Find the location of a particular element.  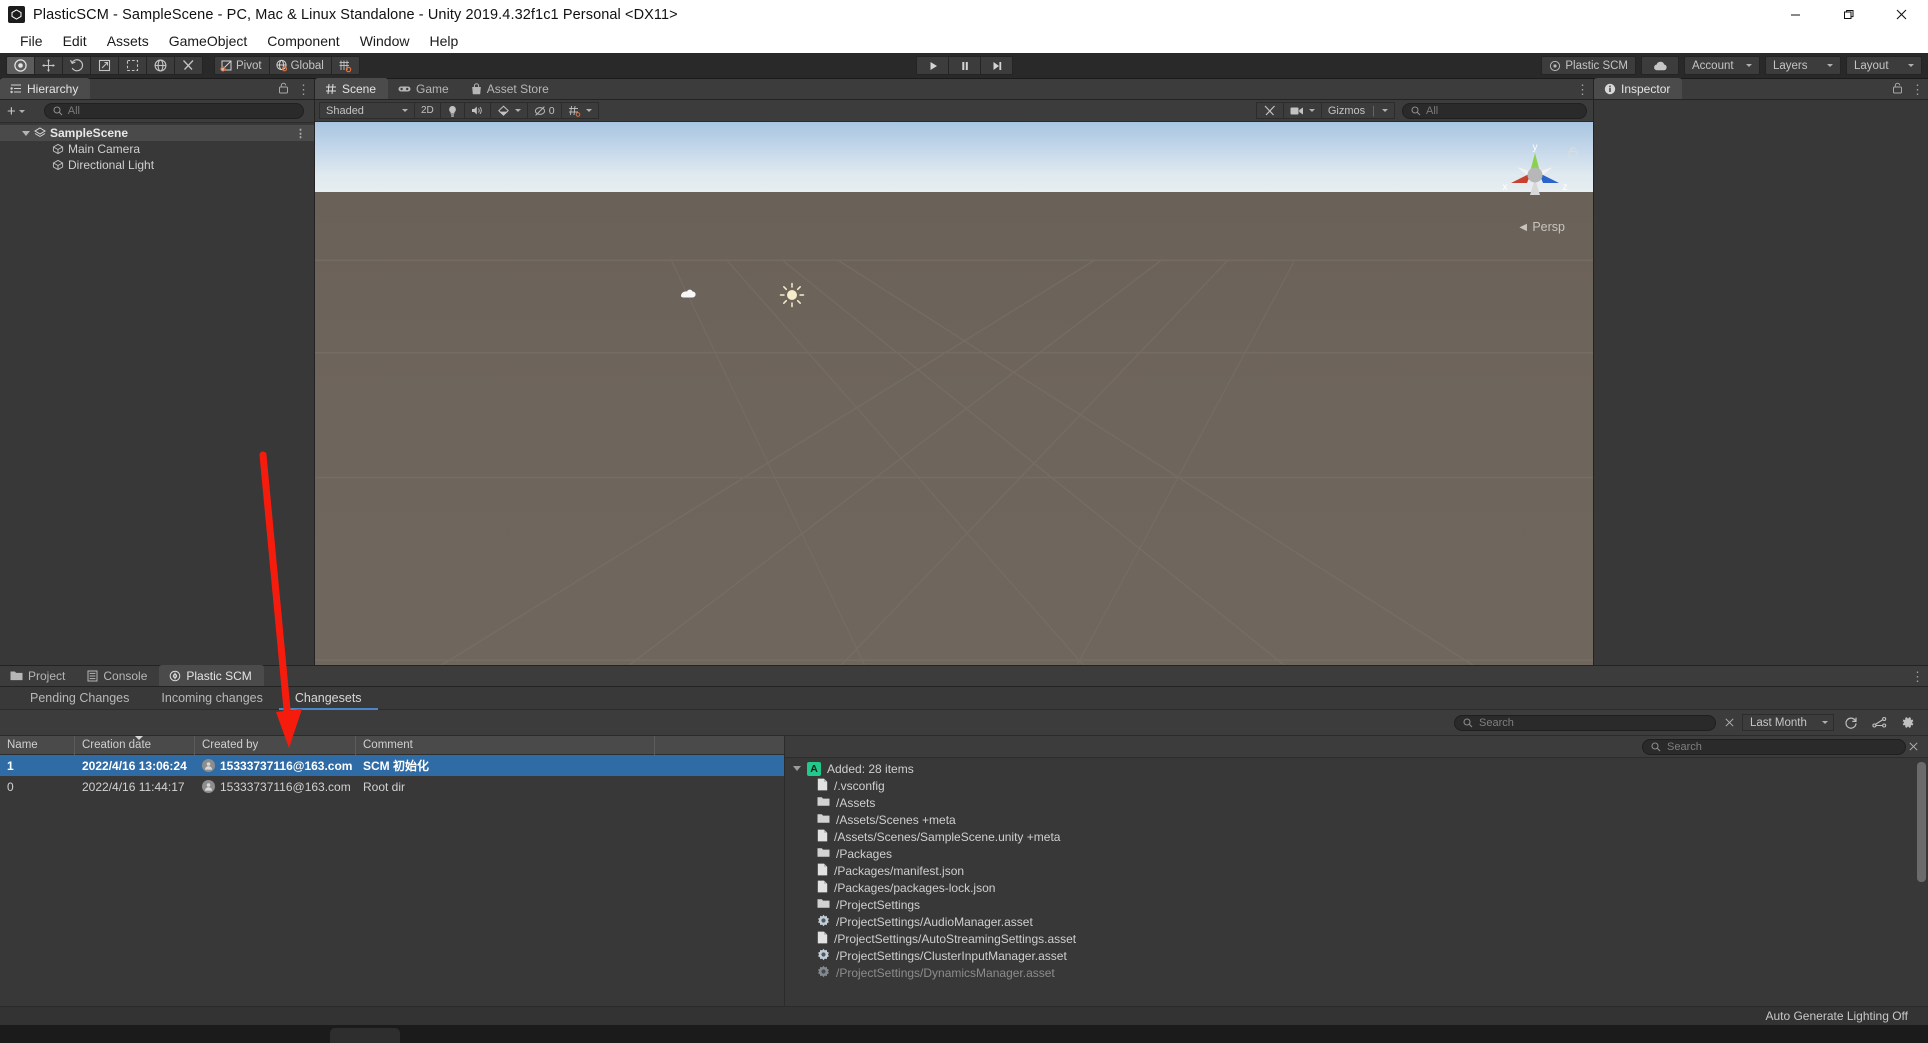

layout-dropdown: Layout is located at coordinates (1884, 65).